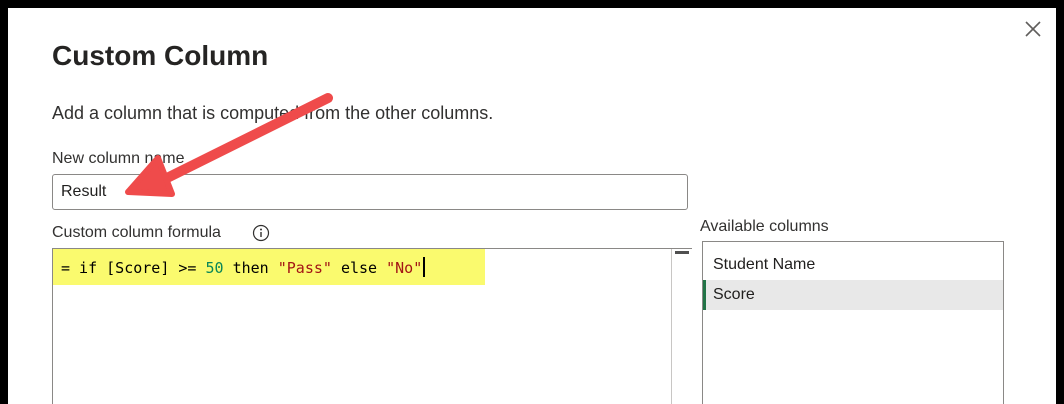 This screenshot has width=1064, height=404. Describe the element at coordinates (682, 252) in the screenshot. I see `scrollbar-thumb` at that location.